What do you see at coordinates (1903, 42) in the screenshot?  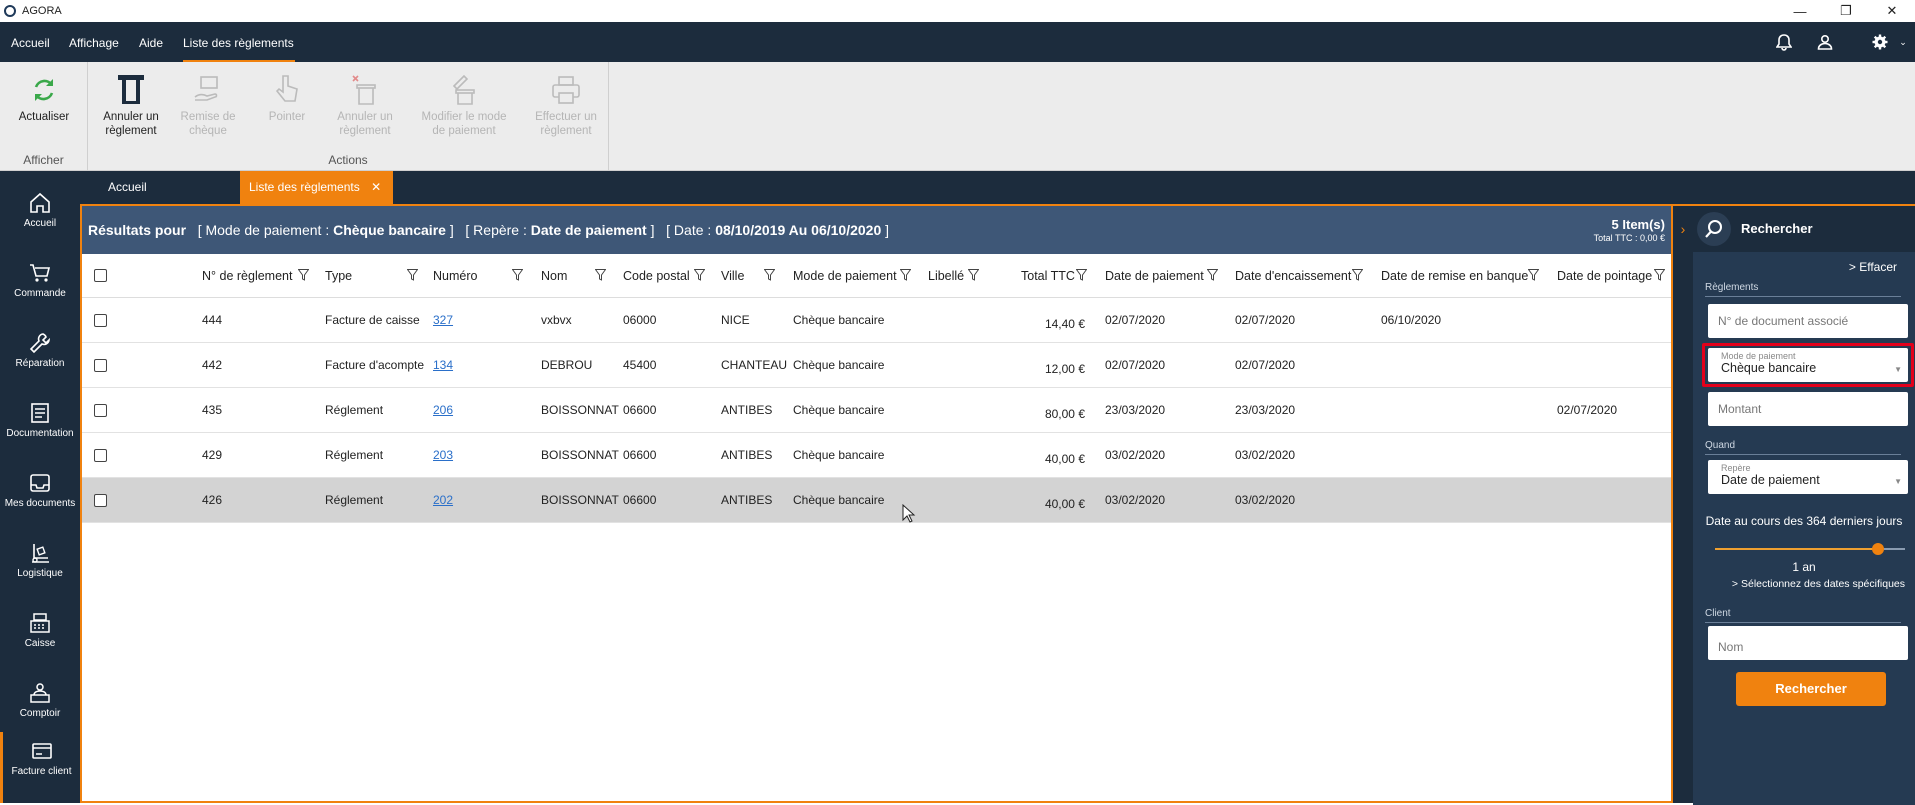 I see `chevron-down-icon: ⌄` at bounding box center [1903, 42].